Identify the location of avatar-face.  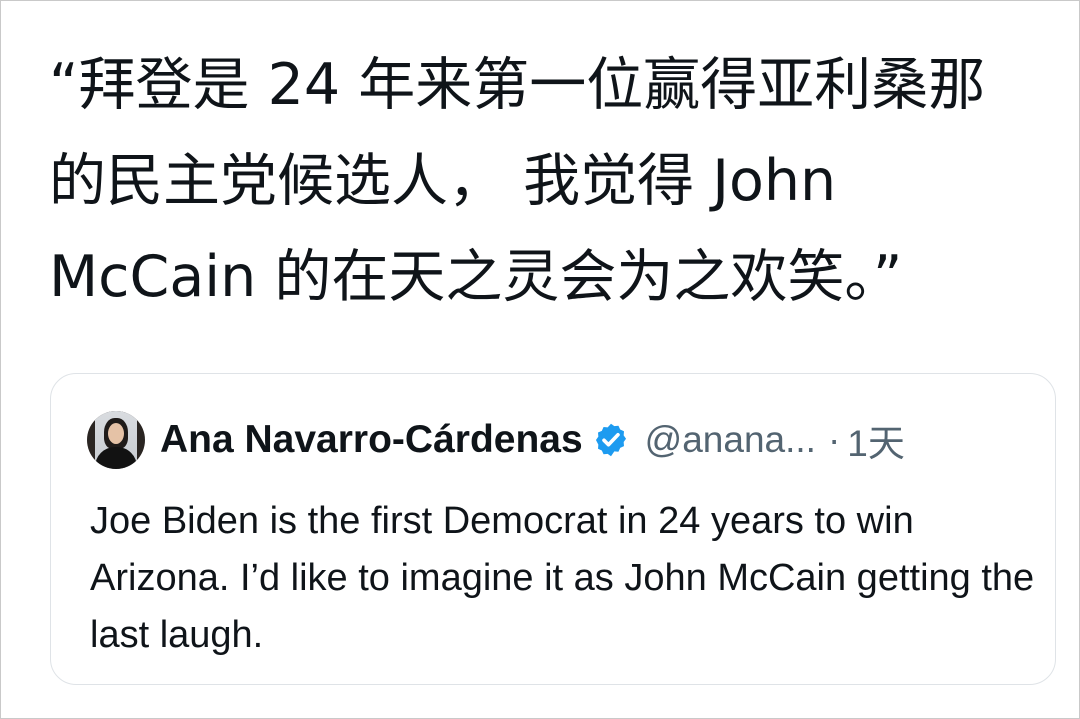
(116, 433).